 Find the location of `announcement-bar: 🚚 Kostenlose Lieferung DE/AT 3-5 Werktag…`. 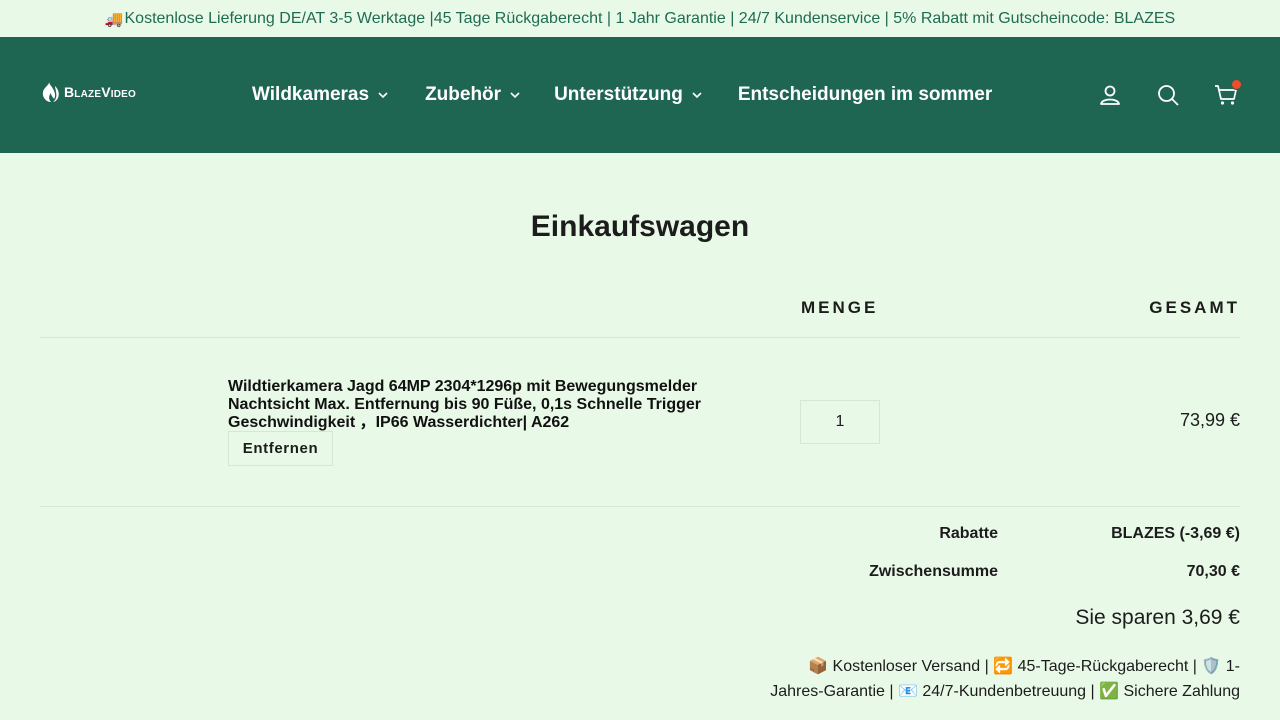

announcement-bar: 🚚 Kostenlose Lieferung DE/AT 3-5 Werktag… is located at coordinates (640, 18).